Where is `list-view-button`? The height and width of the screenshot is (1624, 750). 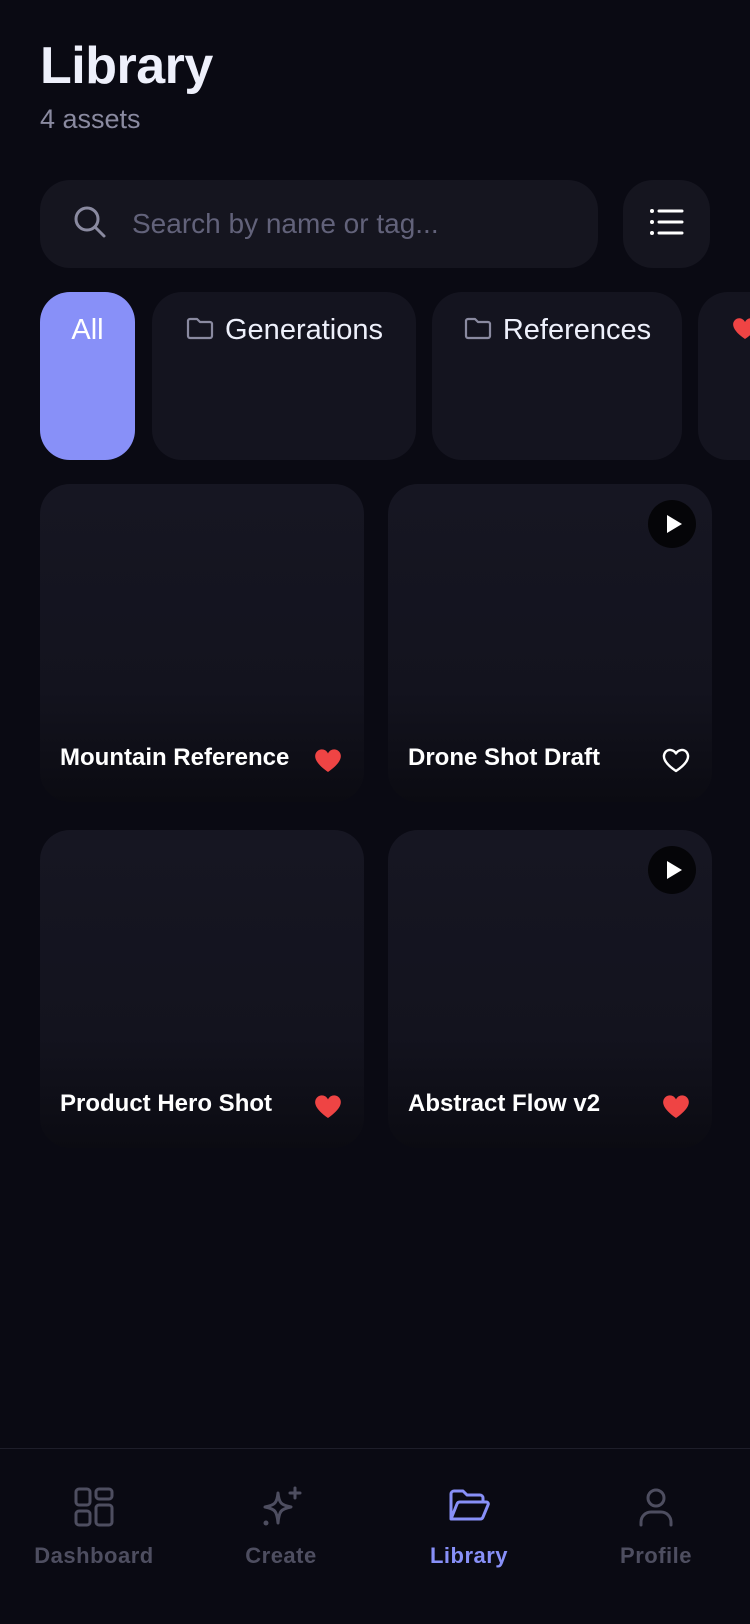 list-view-button is located at coordinates (666, 224).